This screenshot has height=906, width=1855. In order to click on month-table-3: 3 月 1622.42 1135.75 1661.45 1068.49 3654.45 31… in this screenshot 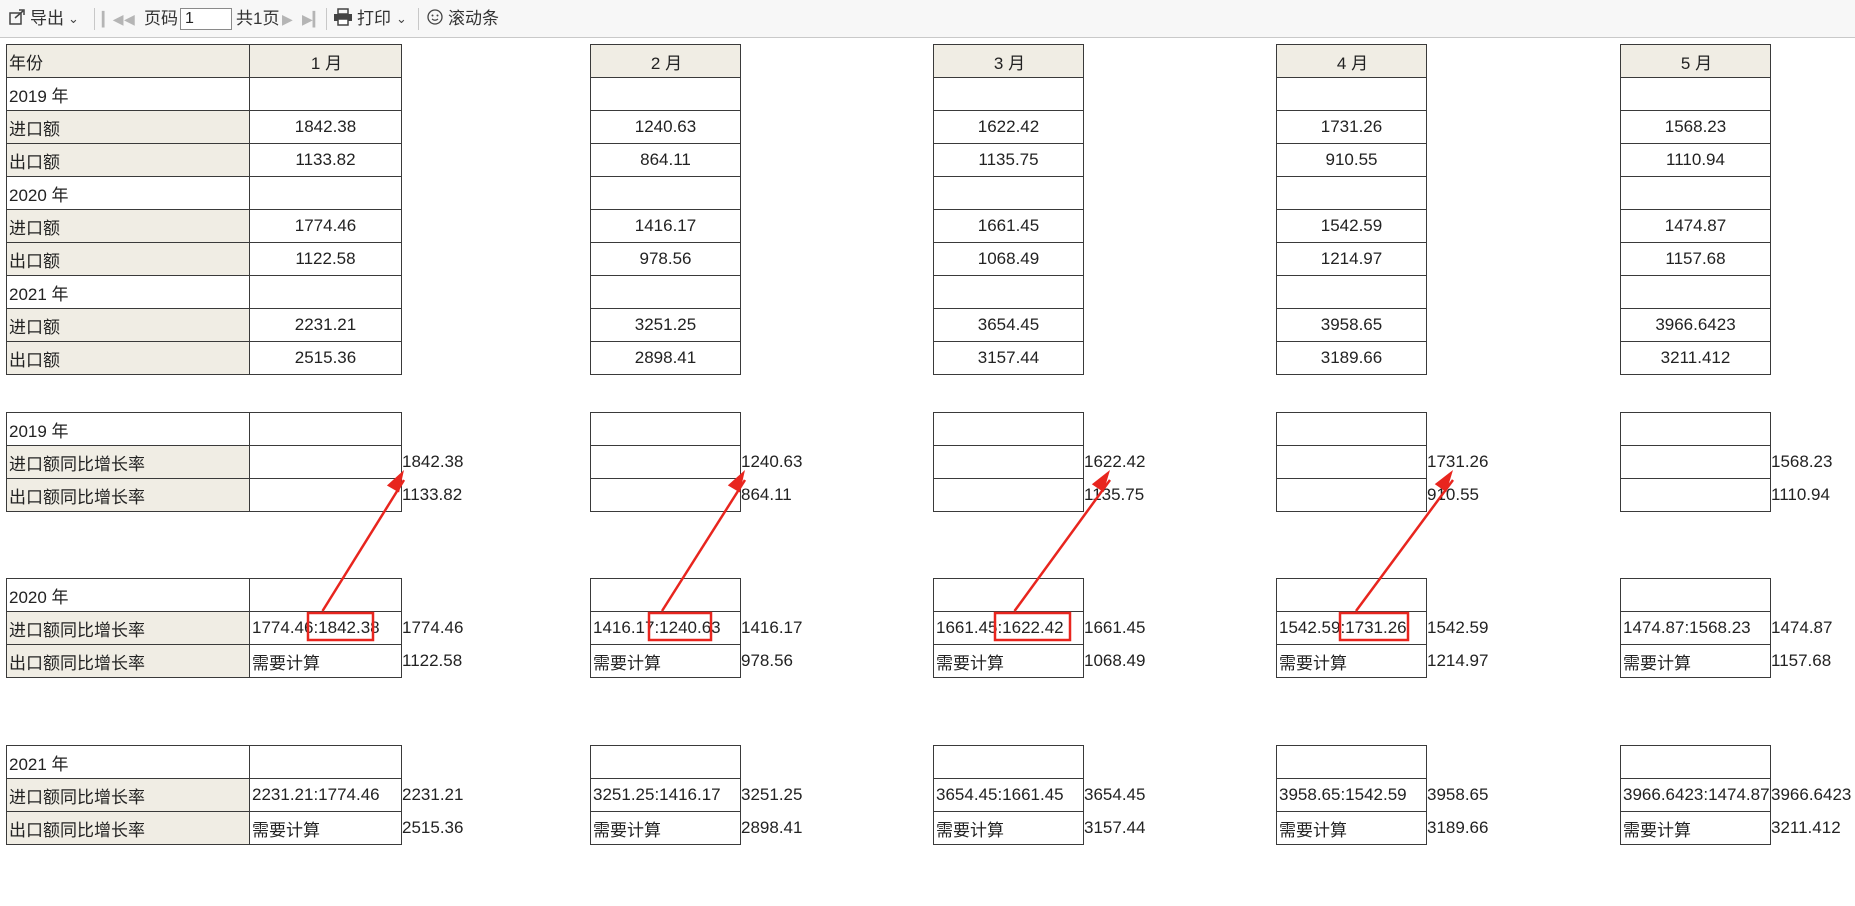, I will do `click(1008, 209)`.